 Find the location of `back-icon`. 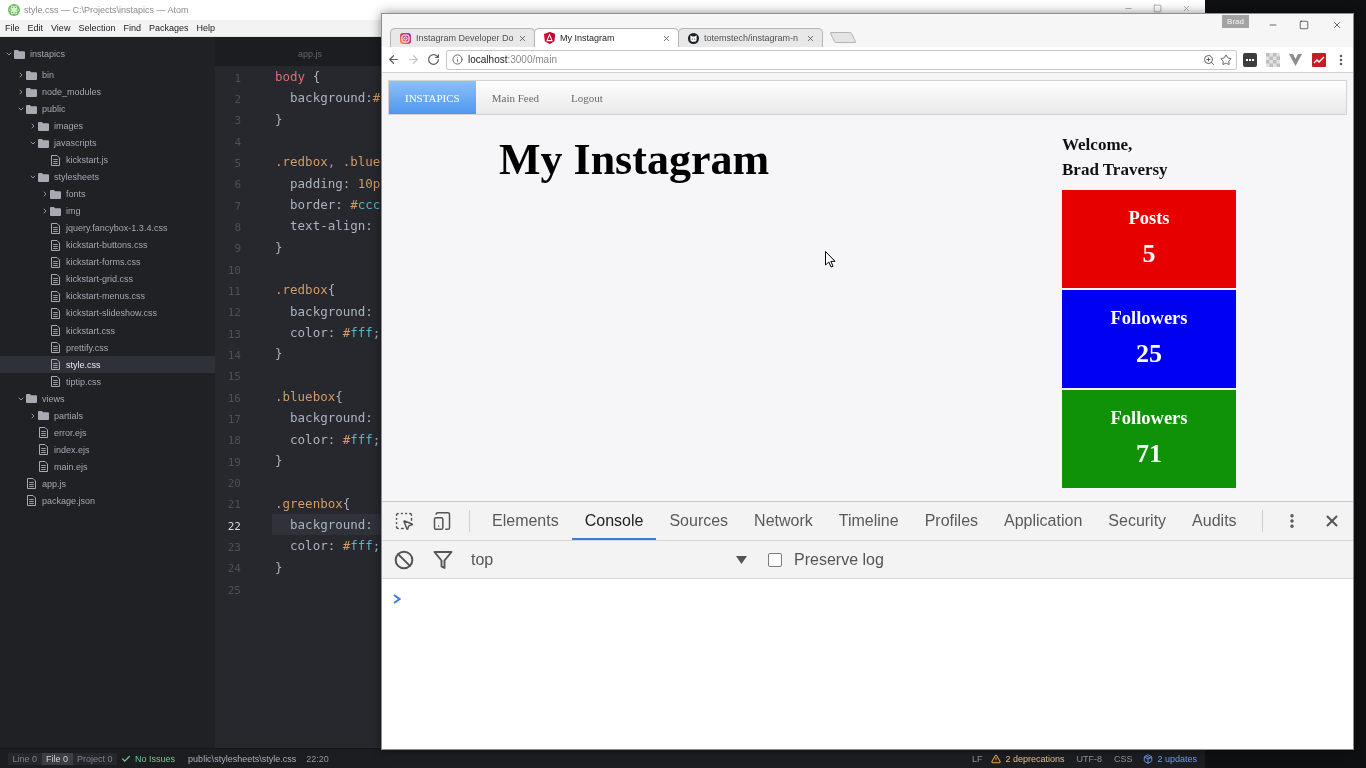

back-icon is located at coordinates (393, 59).